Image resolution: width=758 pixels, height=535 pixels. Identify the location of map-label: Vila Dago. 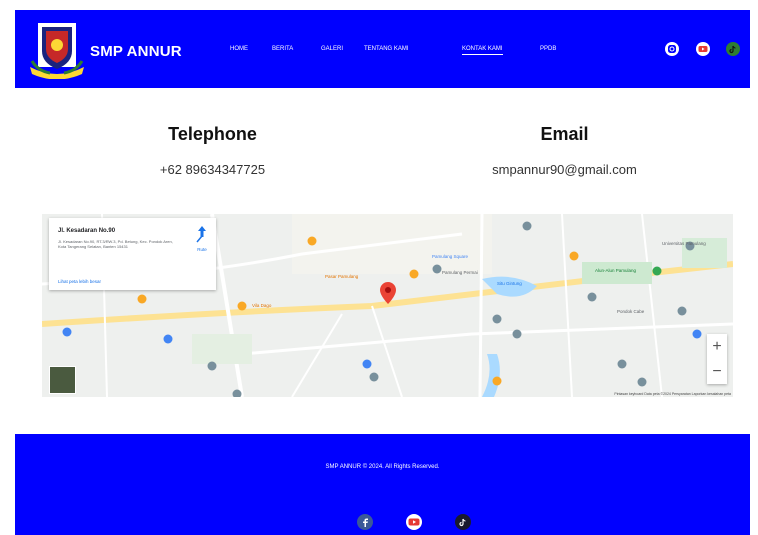
(262, 305).